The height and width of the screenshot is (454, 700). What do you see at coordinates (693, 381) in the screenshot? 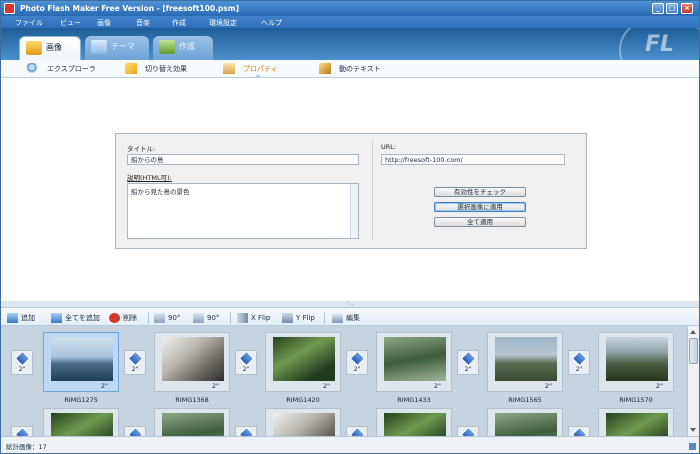
I see `filmstrip-scrollbar` at bounding box center [693, 381].